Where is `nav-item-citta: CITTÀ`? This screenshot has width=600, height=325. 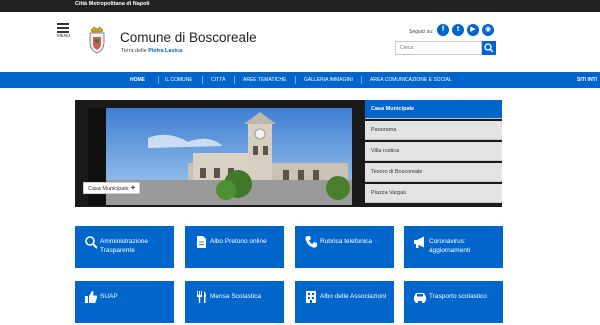 nav-item-citta: CITTÀ is located at coordinates (218, 80).